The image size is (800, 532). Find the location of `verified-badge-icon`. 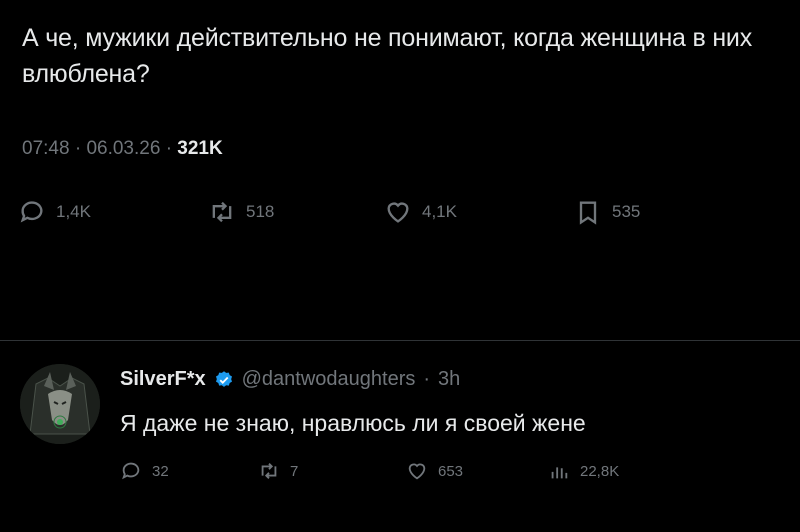

verified-badge-icon is located at coordinates (223, 378).